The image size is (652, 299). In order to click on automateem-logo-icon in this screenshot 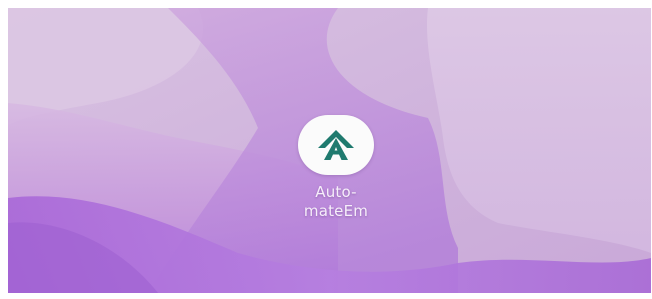, I will do `click(336, 145)`.